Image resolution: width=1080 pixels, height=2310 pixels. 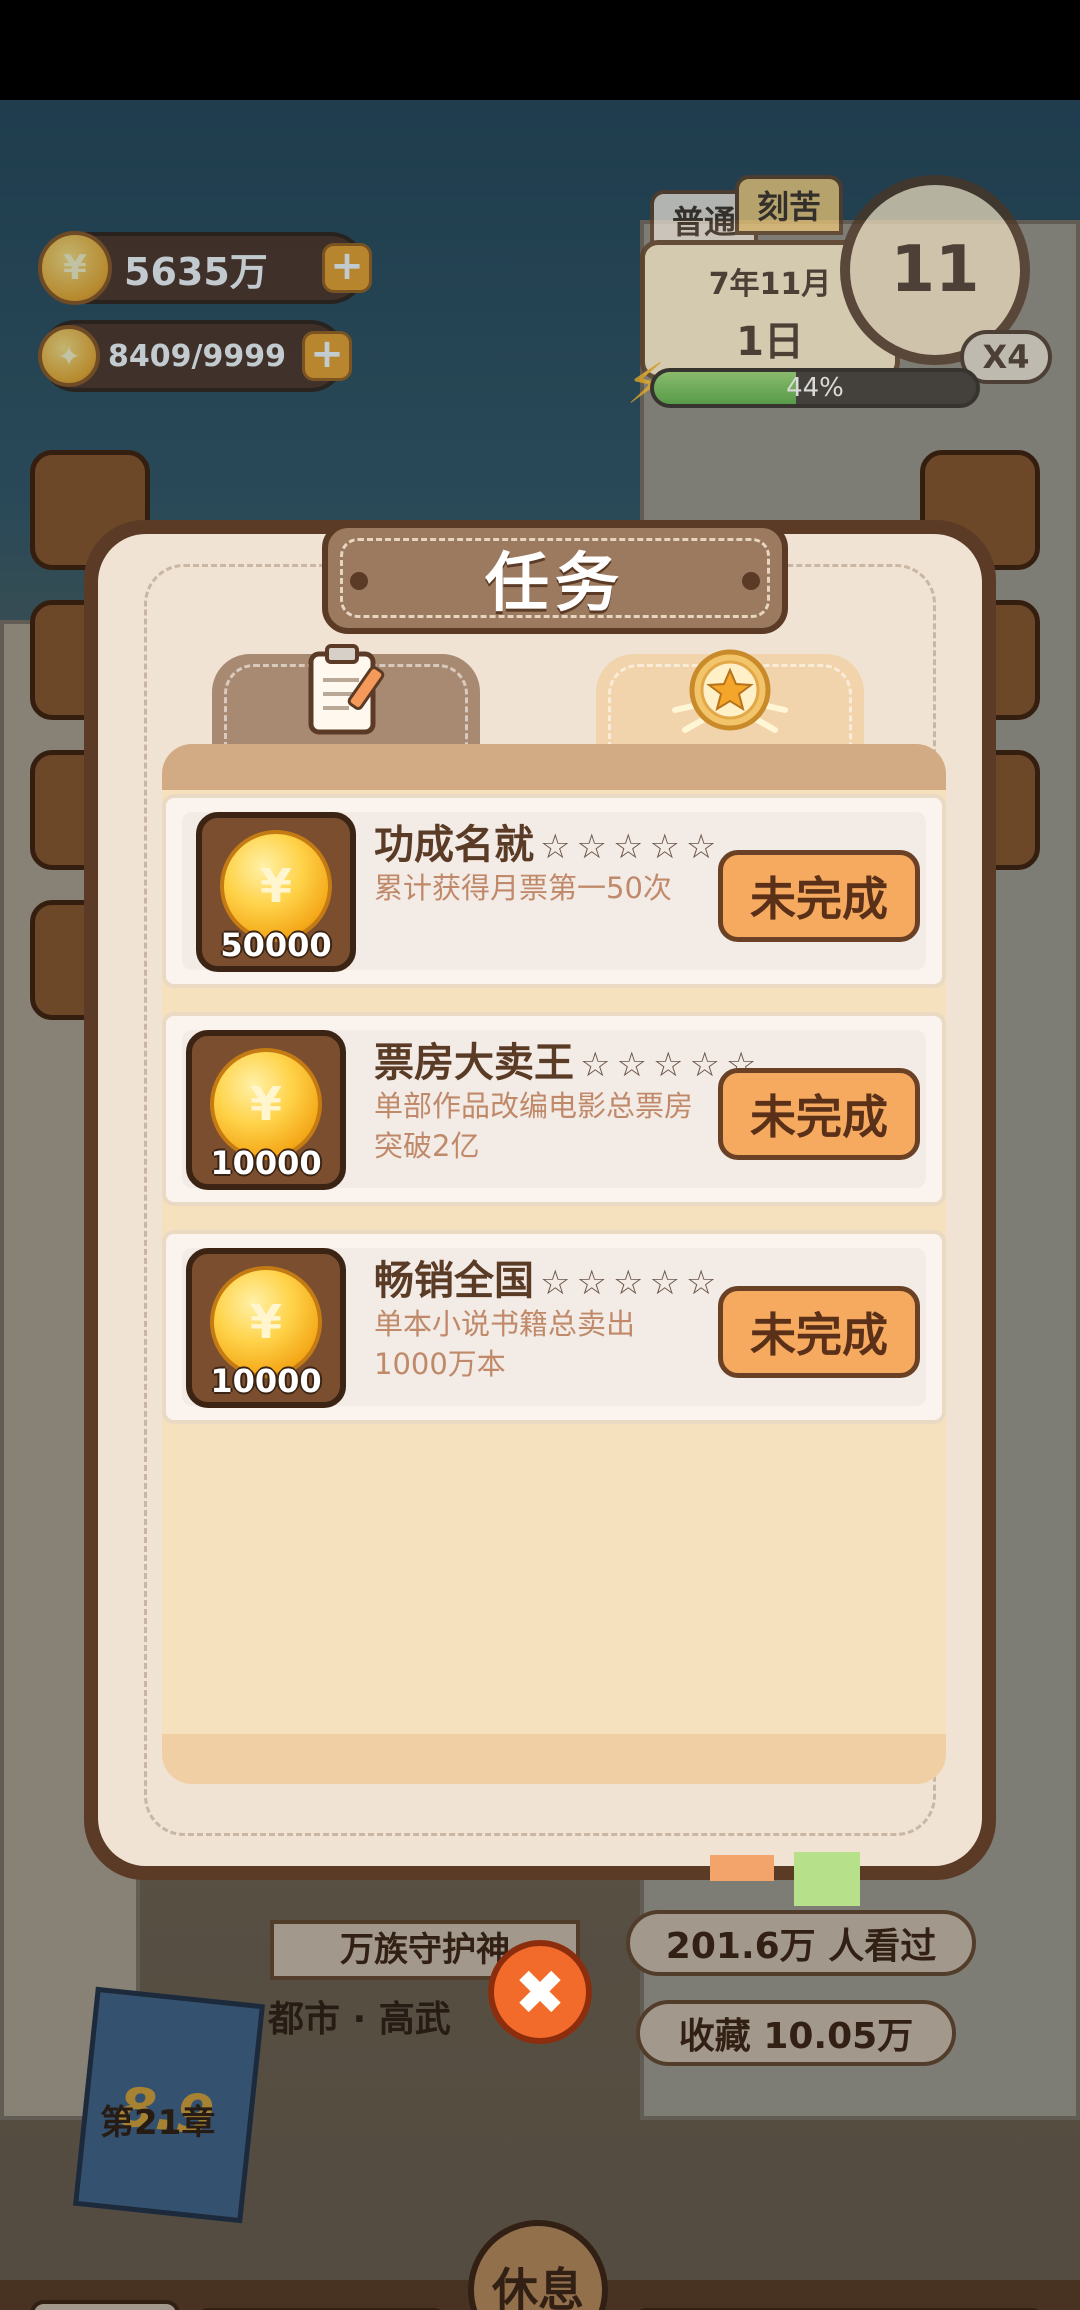 What do you see at coordinates (359, 581) in the screenshot?
I see `rivet-left` at bounding box center [359, 581].